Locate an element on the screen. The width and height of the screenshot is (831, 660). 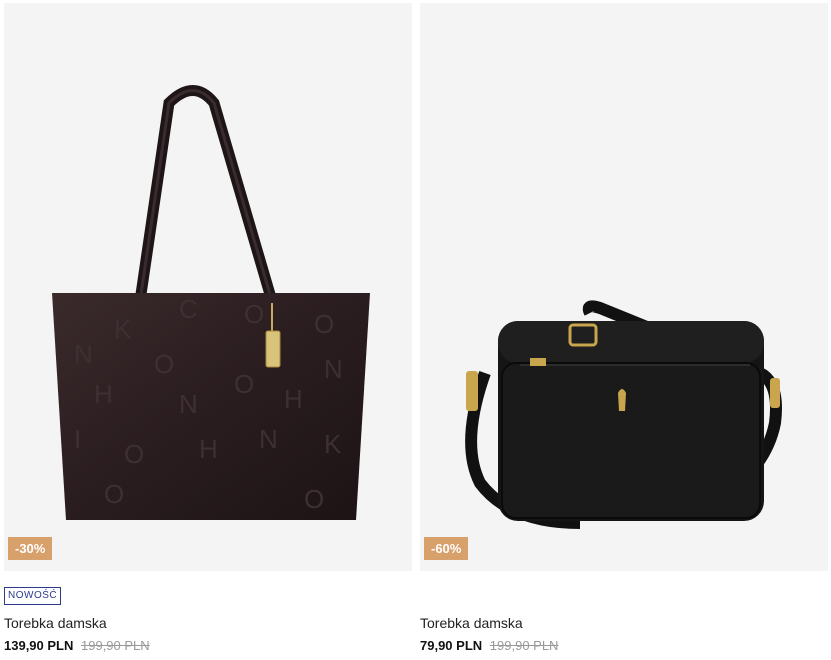
badge-row is located at coordinates (624, 596).